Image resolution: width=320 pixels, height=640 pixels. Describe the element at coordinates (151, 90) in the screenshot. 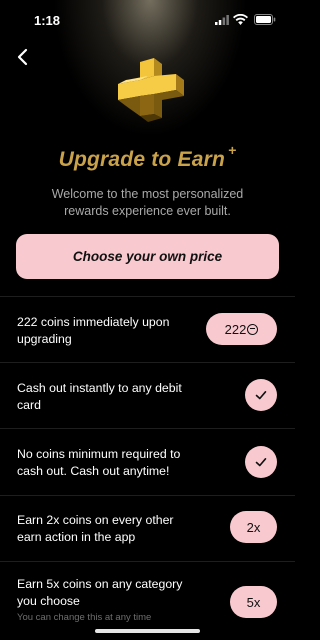

I see `earn-plus-logo-icon` at that location.